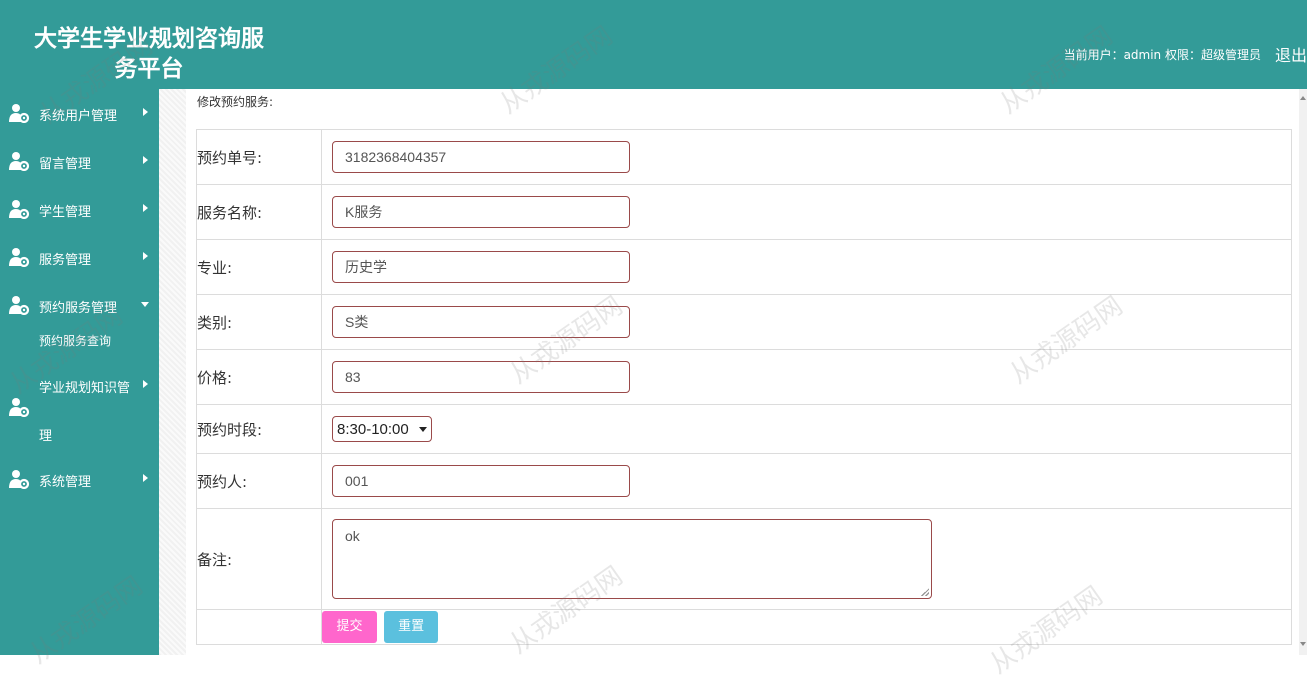  I want to click on field-label: 价格:, so click(259, 377).